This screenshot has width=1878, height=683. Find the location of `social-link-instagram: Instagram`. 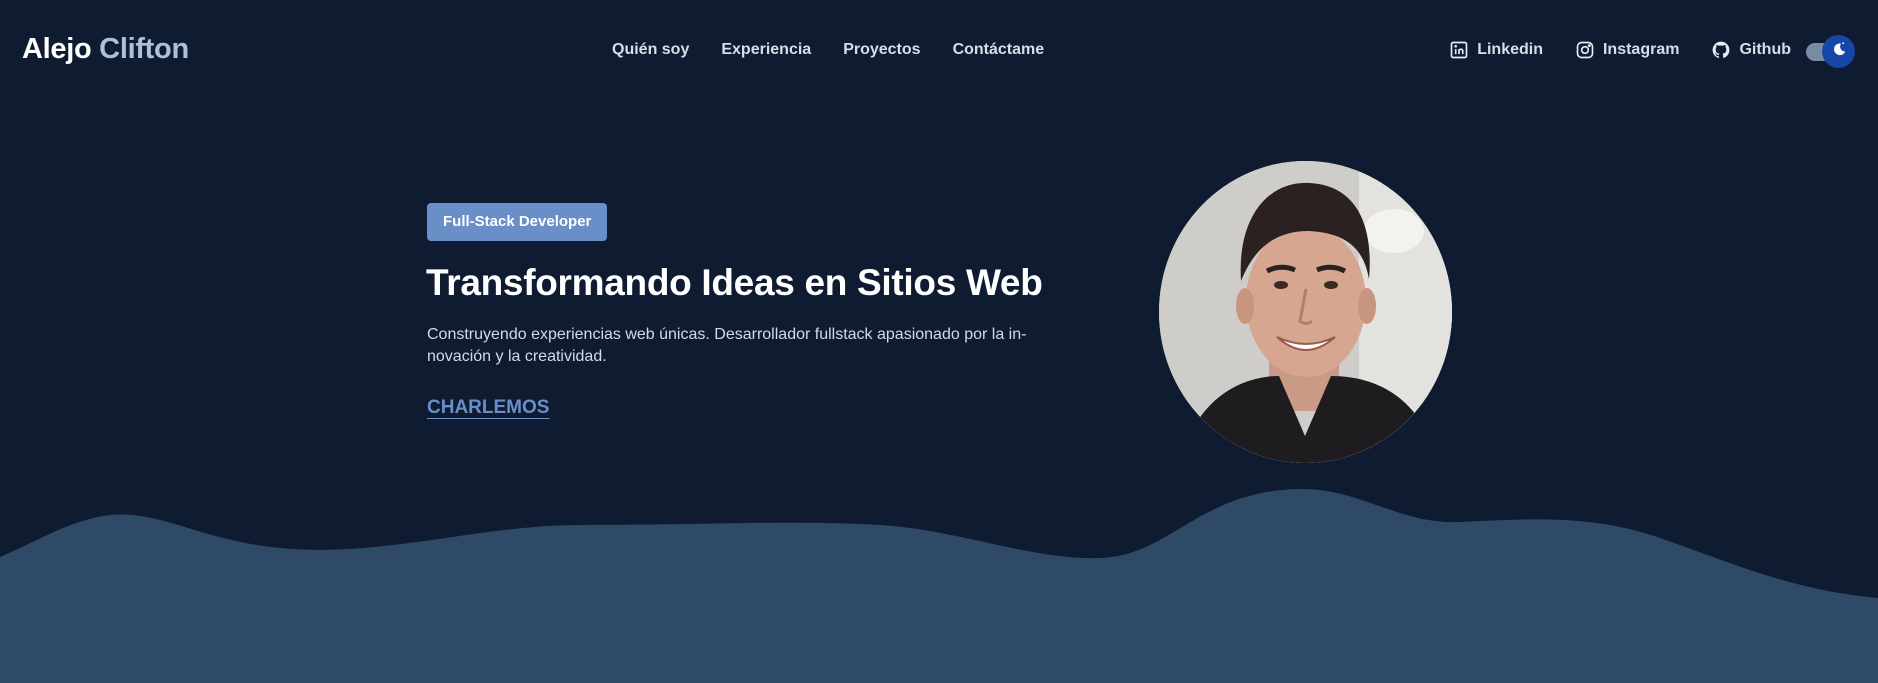

social-link-instagram: Instagram is located at coordinates (1627, 50).